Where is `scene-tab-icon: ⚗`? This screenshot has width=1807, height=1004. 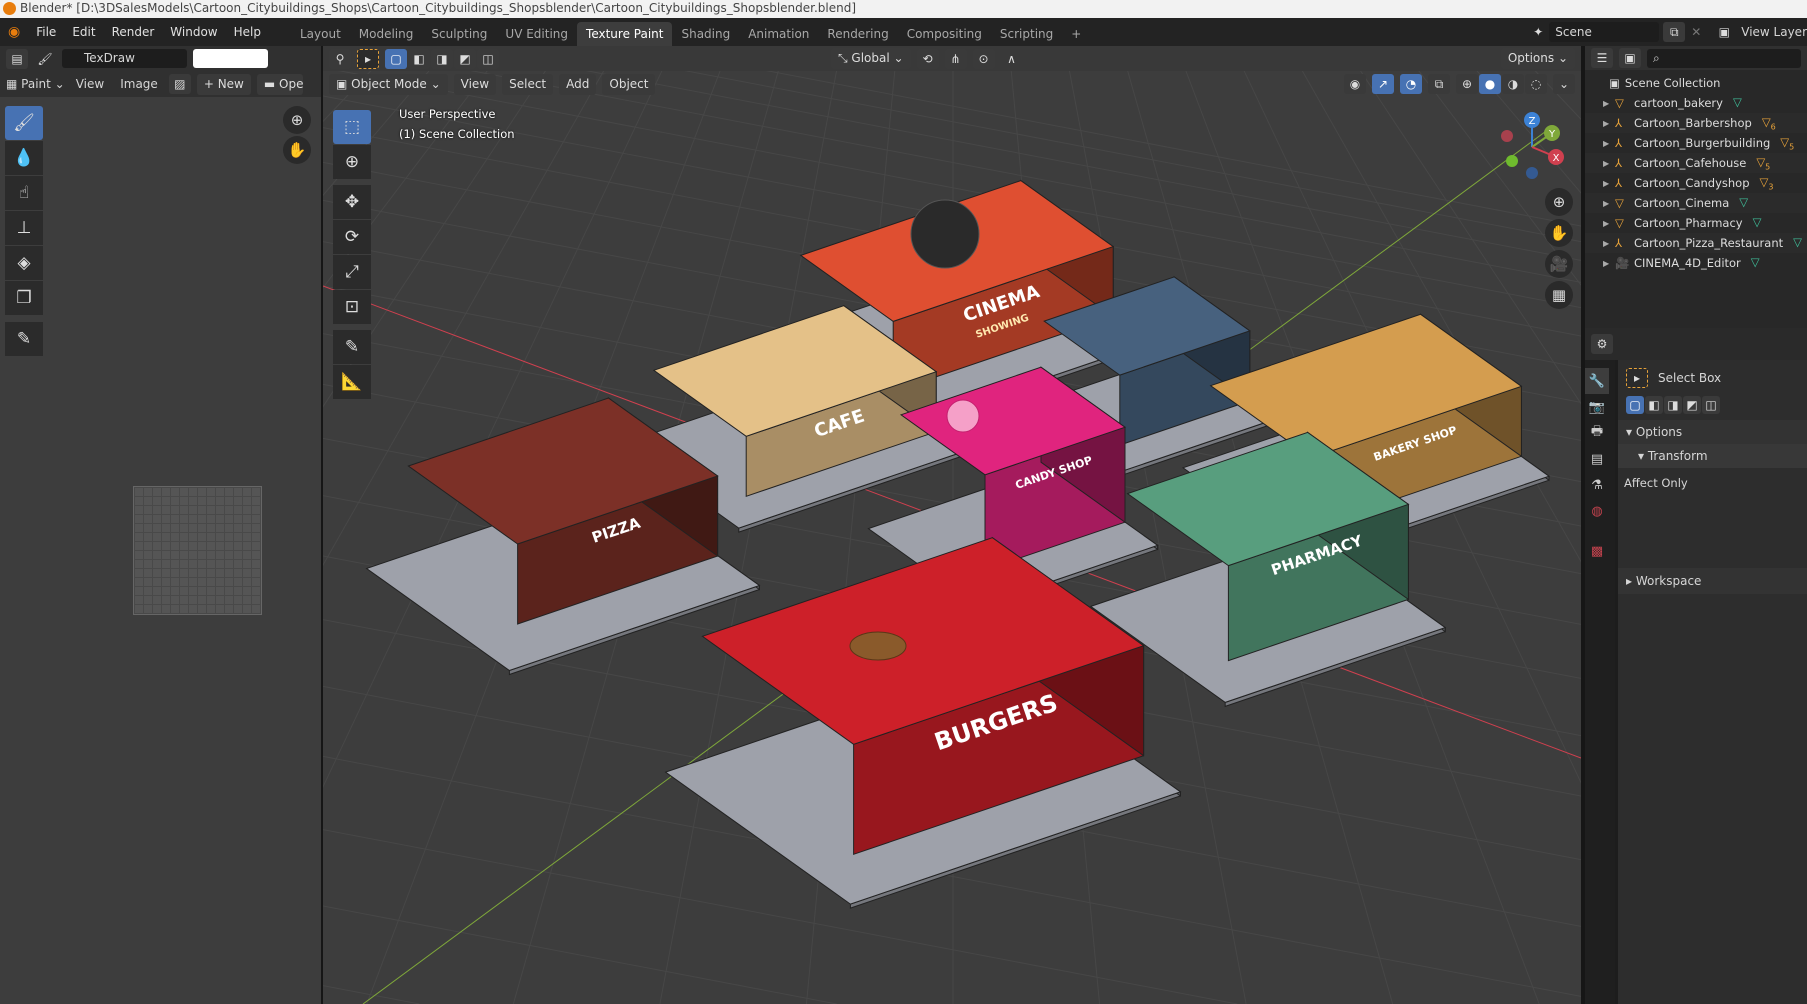 scene-tab-icon: ⚗ is located at coordinates (1597, 485).